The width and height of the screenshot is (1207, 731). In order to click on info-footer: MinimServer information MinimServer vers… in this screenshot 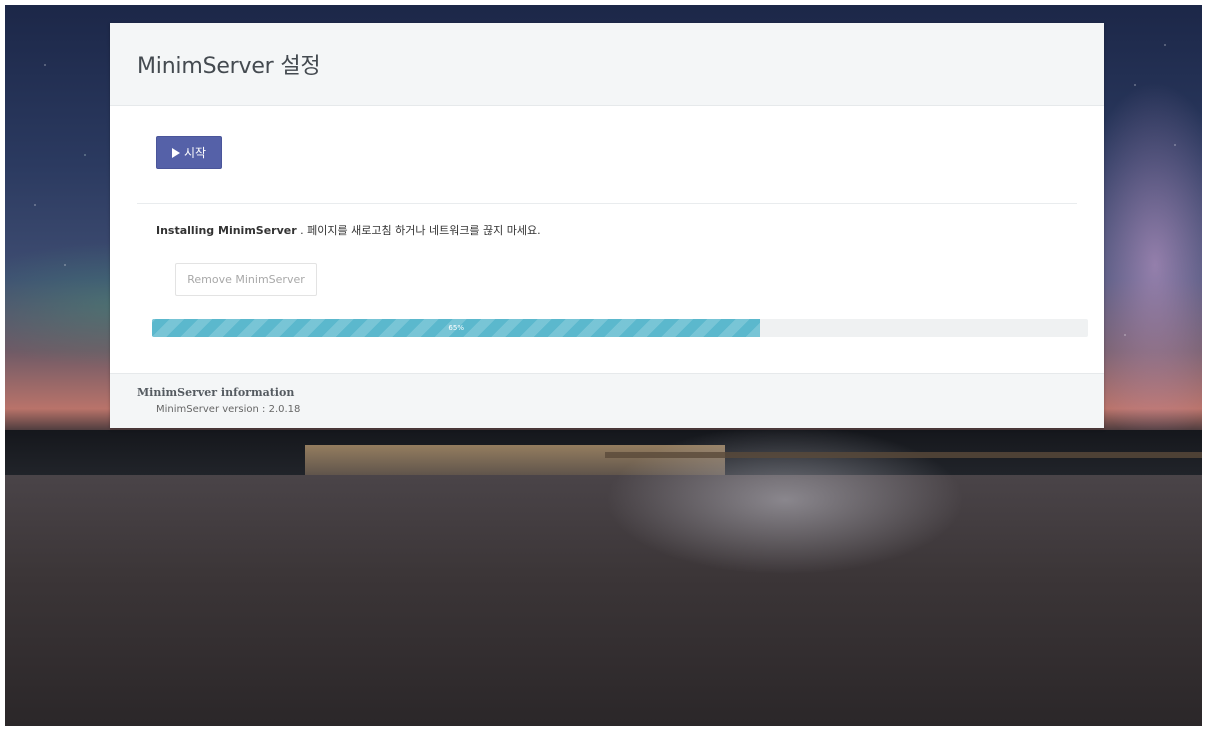, I will do `click(607, 400)`.